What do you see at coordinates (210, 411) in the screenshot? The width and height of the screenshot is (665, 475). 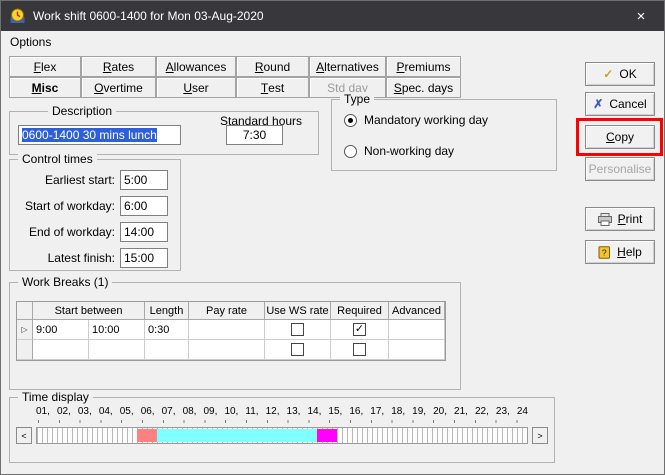 I see `hour-label: 09,` at bounding box center [210, 411].